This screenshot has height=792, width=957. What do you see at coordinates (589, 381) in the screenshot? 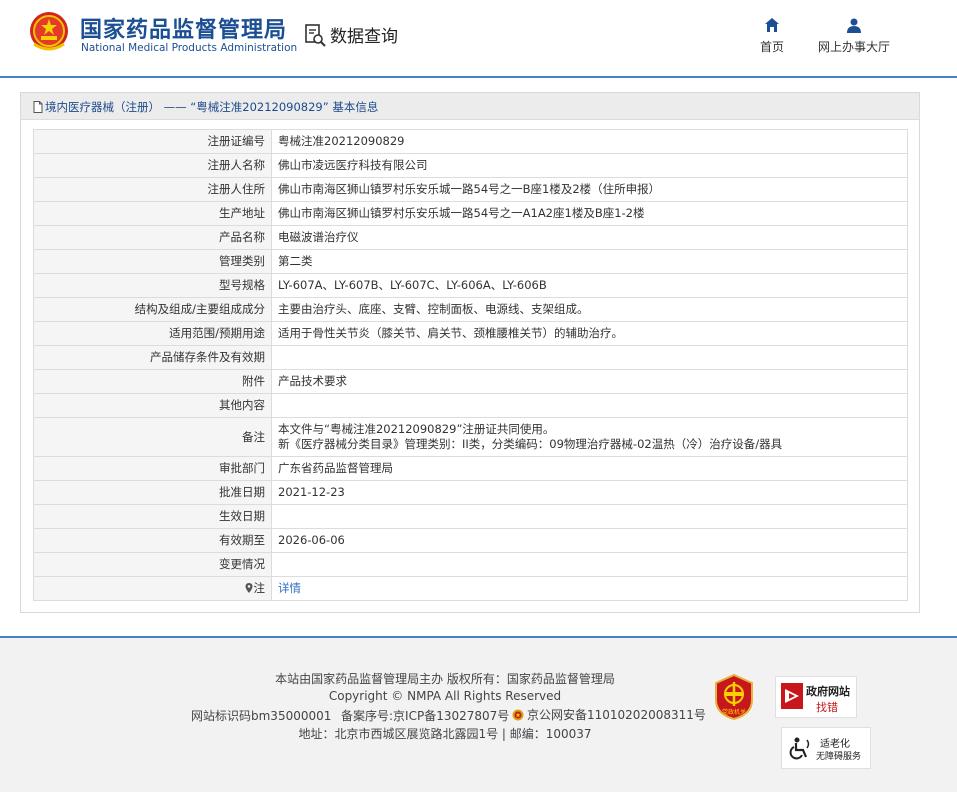
I see `field-value: 产品技术要求` at bounding box center [589, 381].